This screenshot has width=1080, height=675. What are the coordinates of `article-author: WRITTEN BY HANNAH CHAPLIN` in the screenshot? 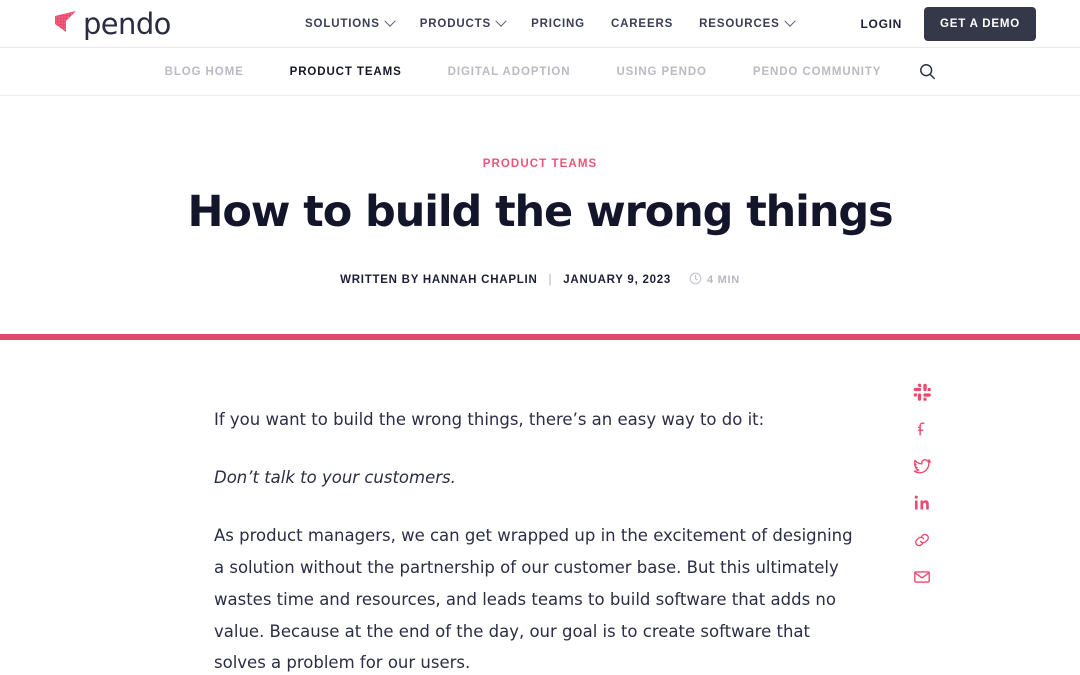 It's located at (439, 280).